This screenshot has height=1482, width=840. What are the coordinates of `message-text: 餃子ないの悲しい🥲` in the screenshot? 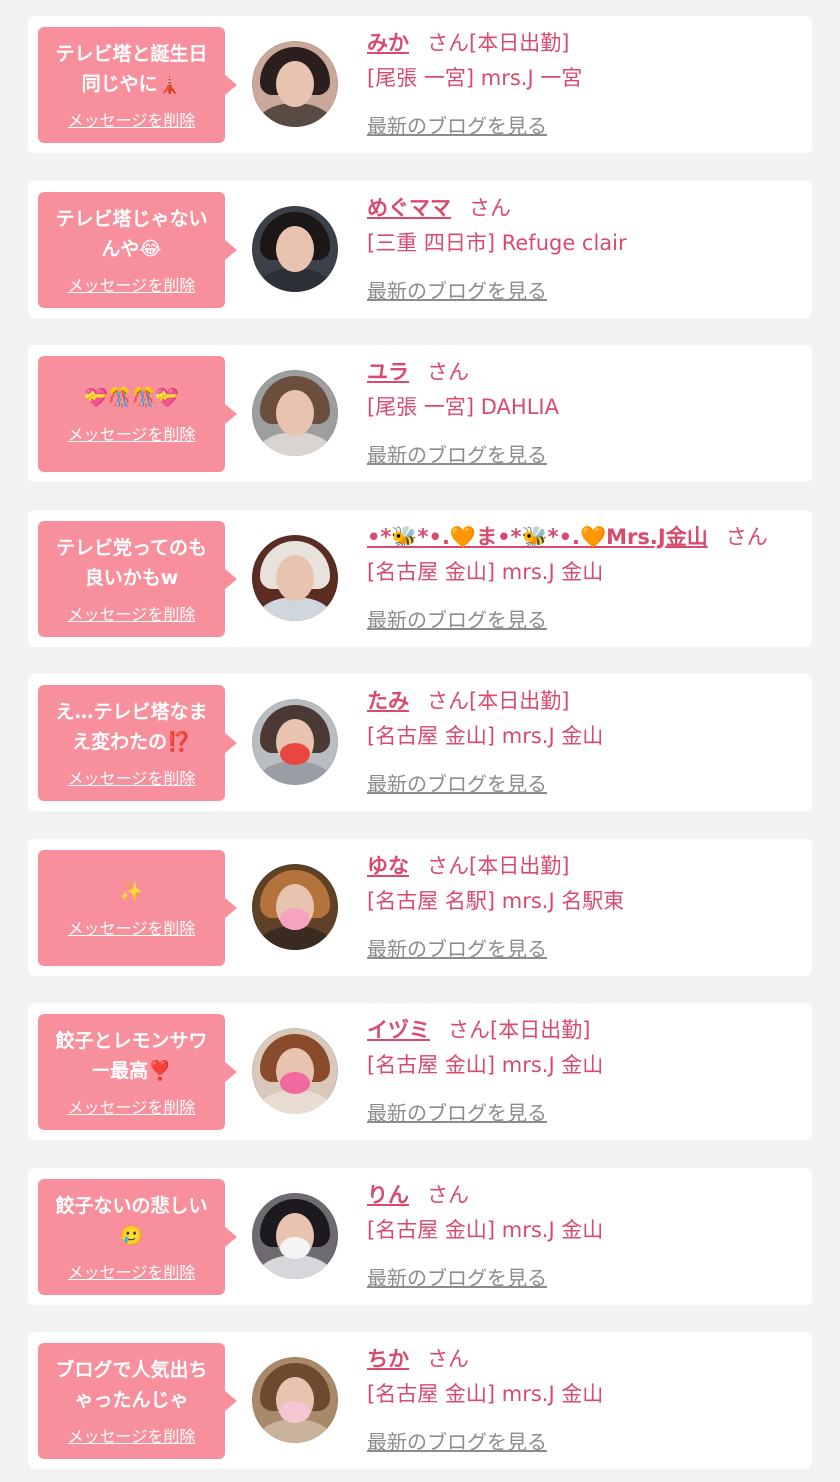 It's located at (131, 1220).